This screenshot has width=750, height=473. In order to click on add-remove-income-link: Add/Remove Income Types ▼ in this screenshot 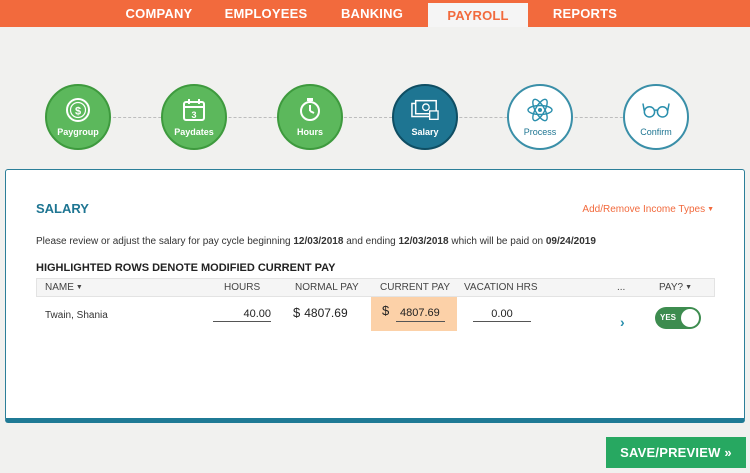, I will do `click(648, 209)`.